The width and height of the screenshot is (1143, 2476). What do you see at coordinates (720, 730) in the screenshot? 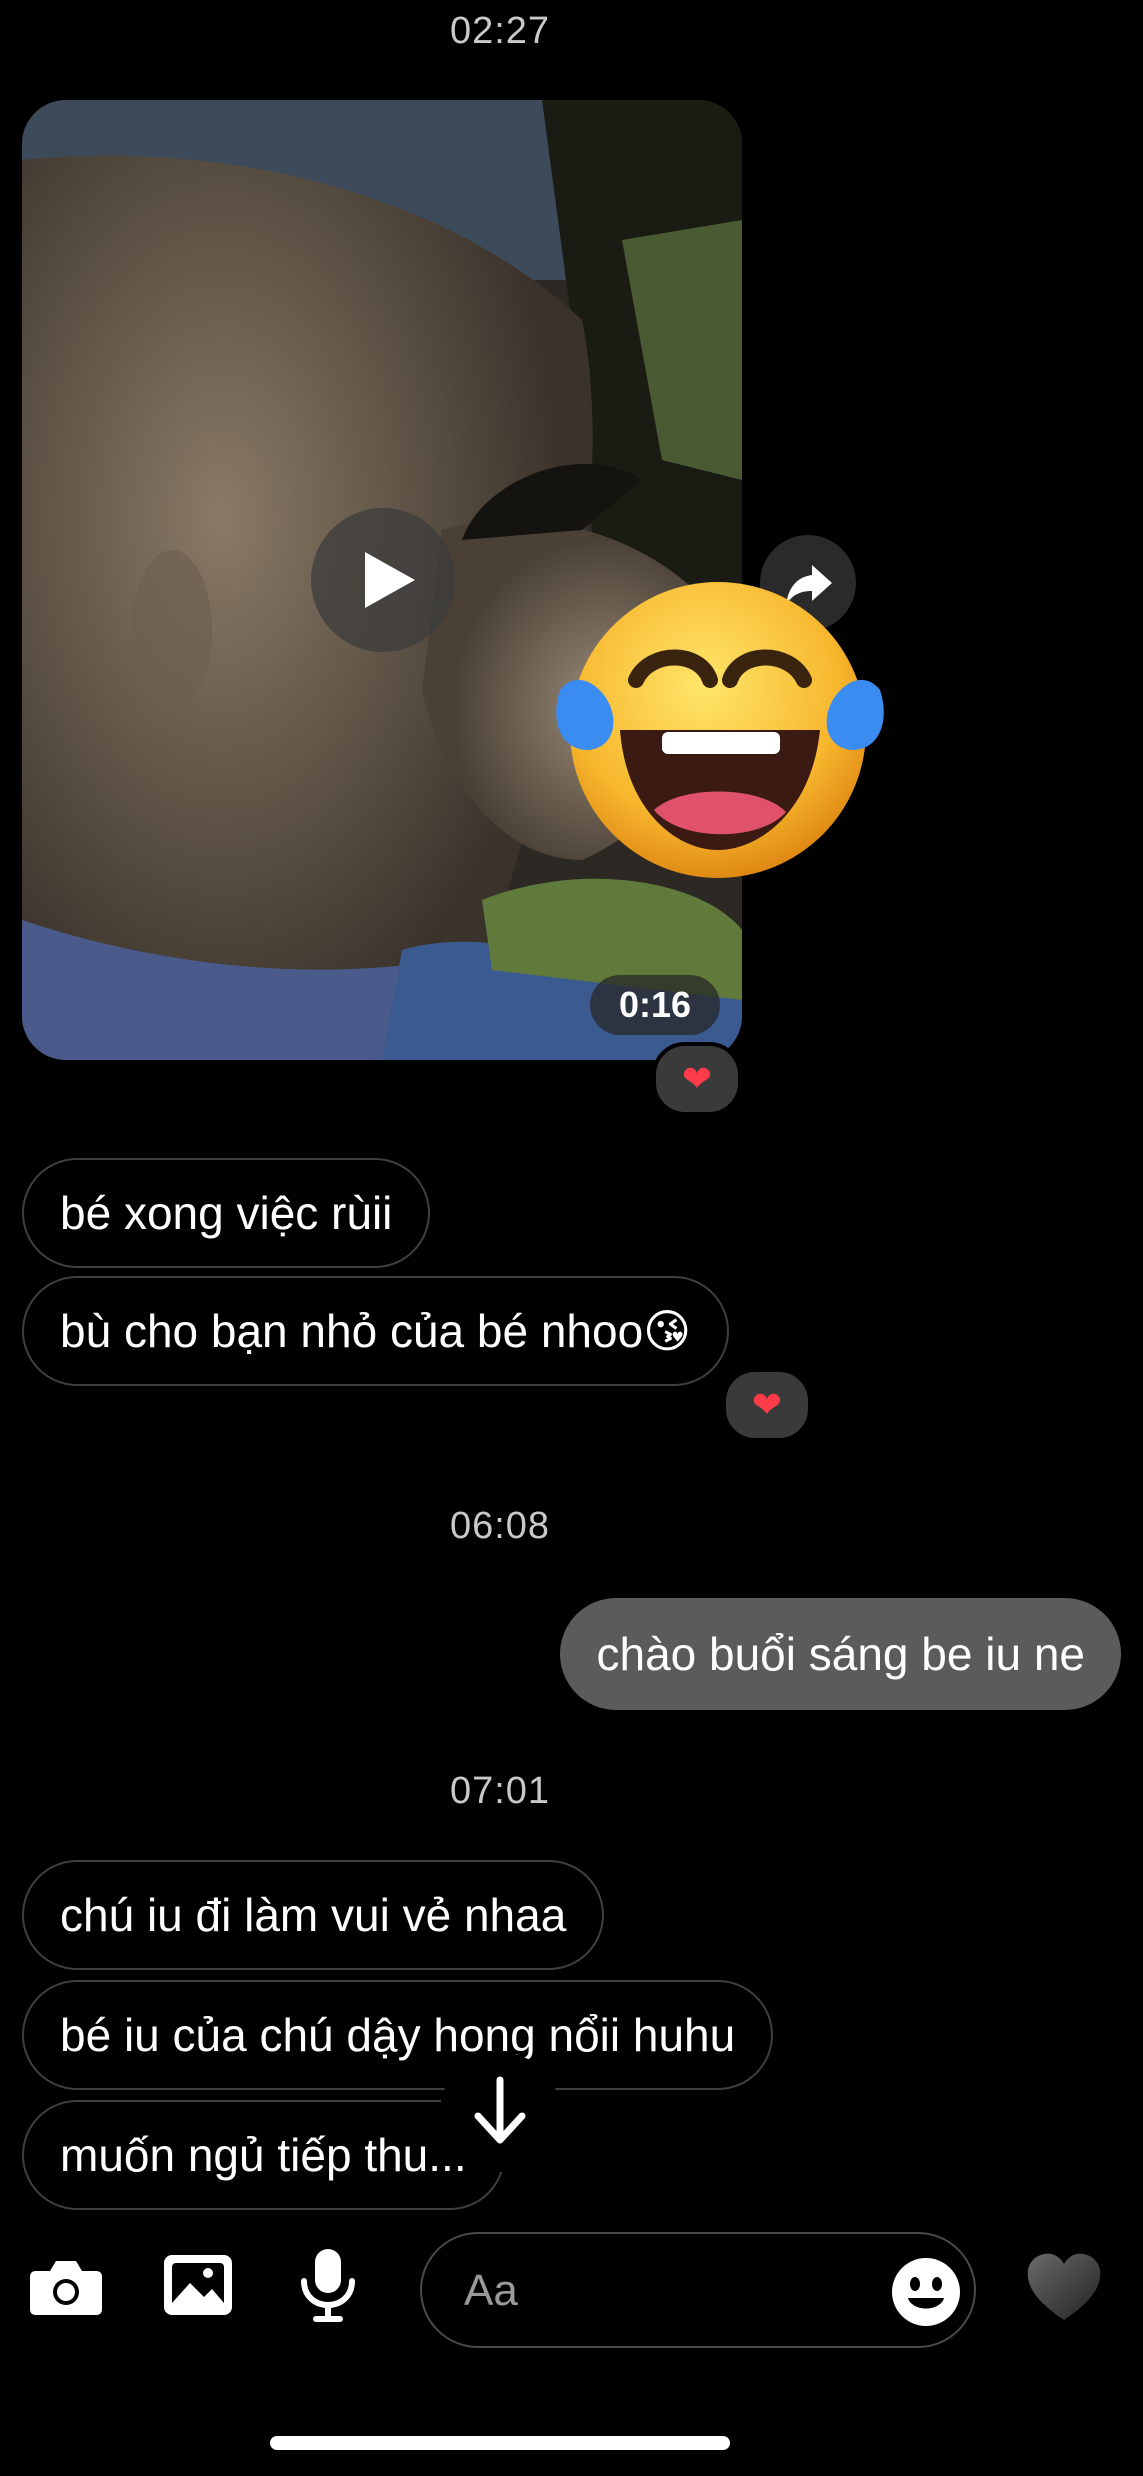
I see `laughing-tears-emoji` at bounding box center [720, 730].